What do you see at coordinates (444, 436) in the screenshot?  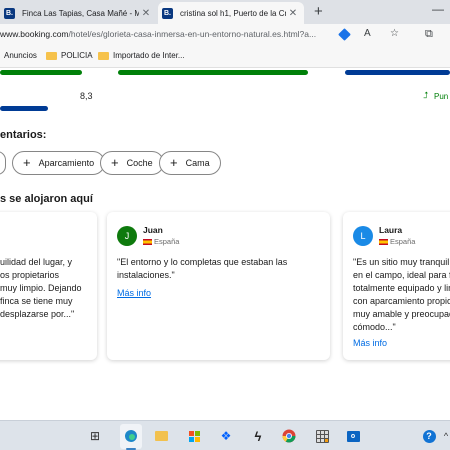 I see `chevron-up-icon: ^` at bounding box center [444, 436].